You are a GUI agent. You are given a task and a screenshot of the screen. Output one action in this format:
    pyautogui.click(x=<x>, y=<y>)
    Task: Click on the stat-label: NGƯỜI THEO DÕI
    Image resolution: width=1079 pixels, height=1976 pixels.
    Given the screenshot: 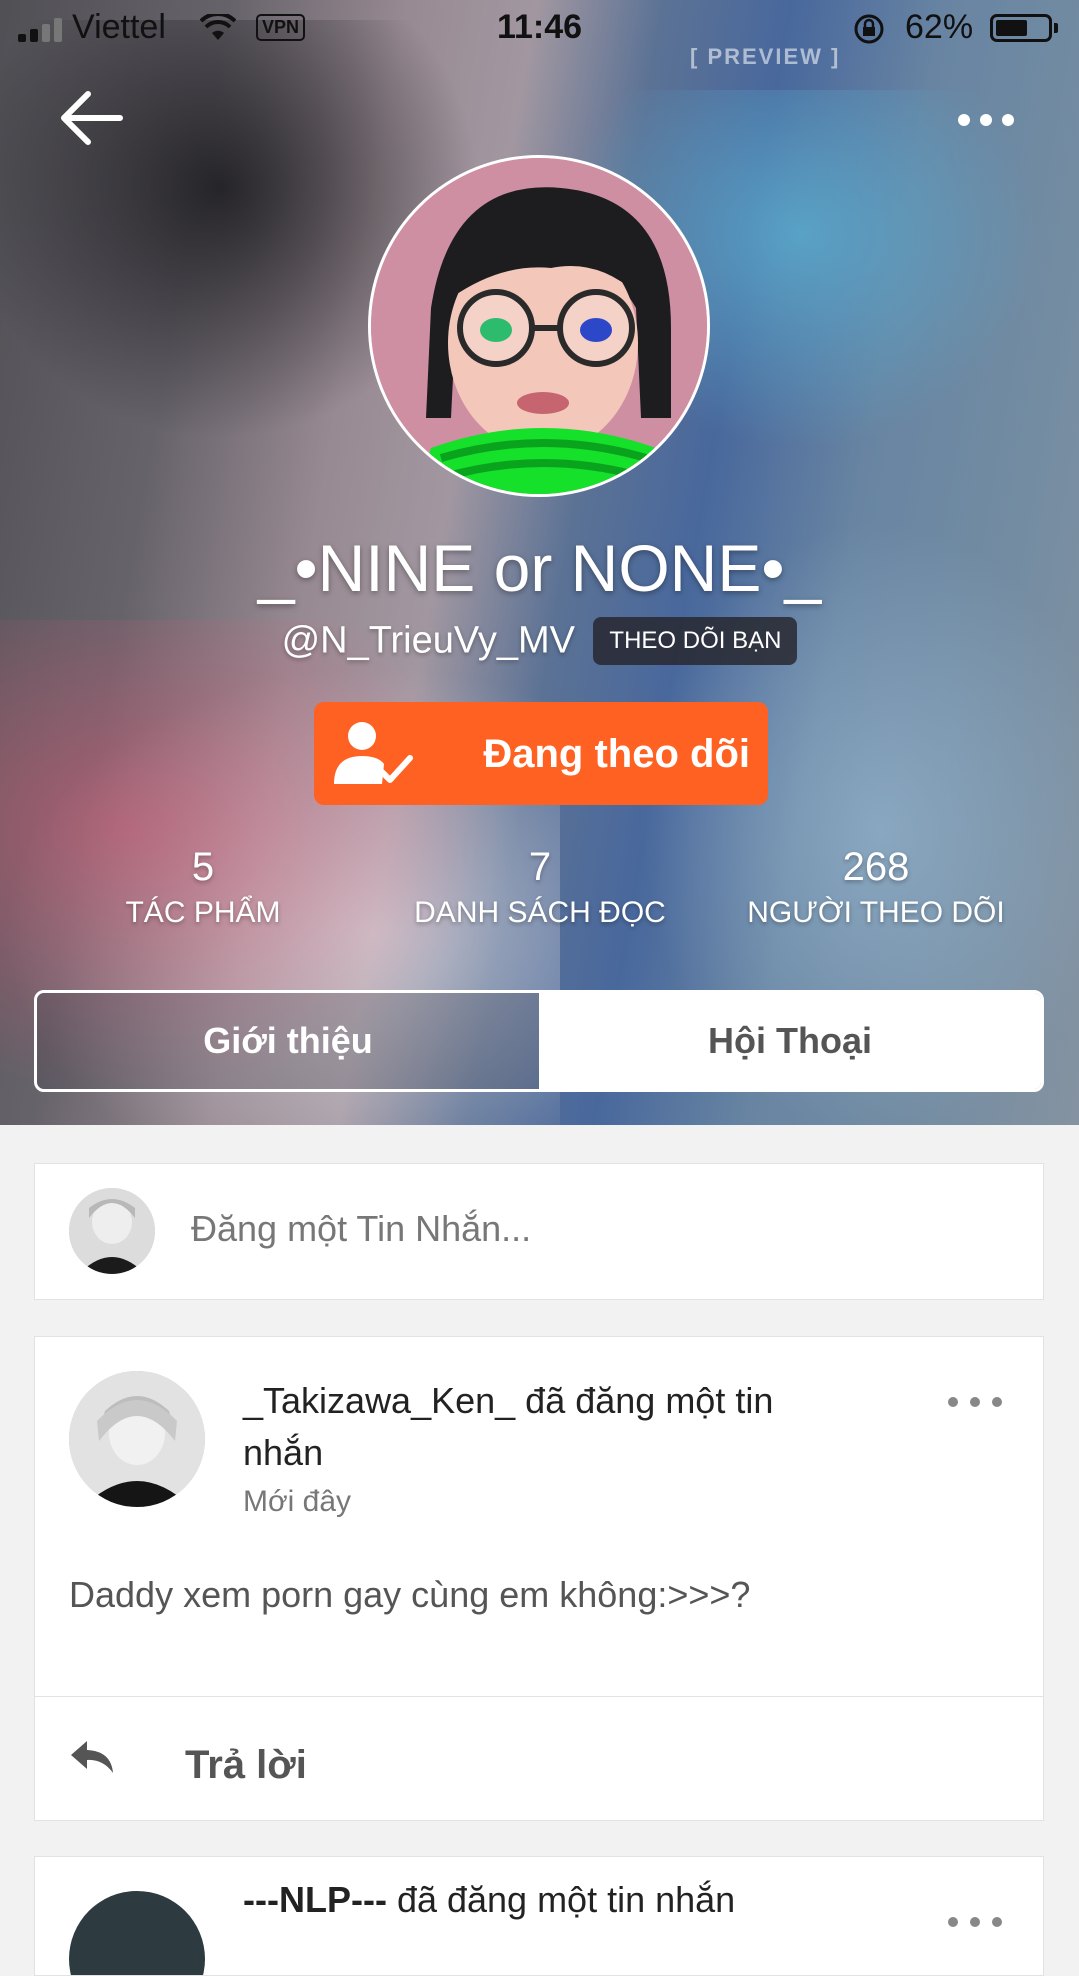 What is the action you would take?
    pyautogui.click(x=876, y=912)
    